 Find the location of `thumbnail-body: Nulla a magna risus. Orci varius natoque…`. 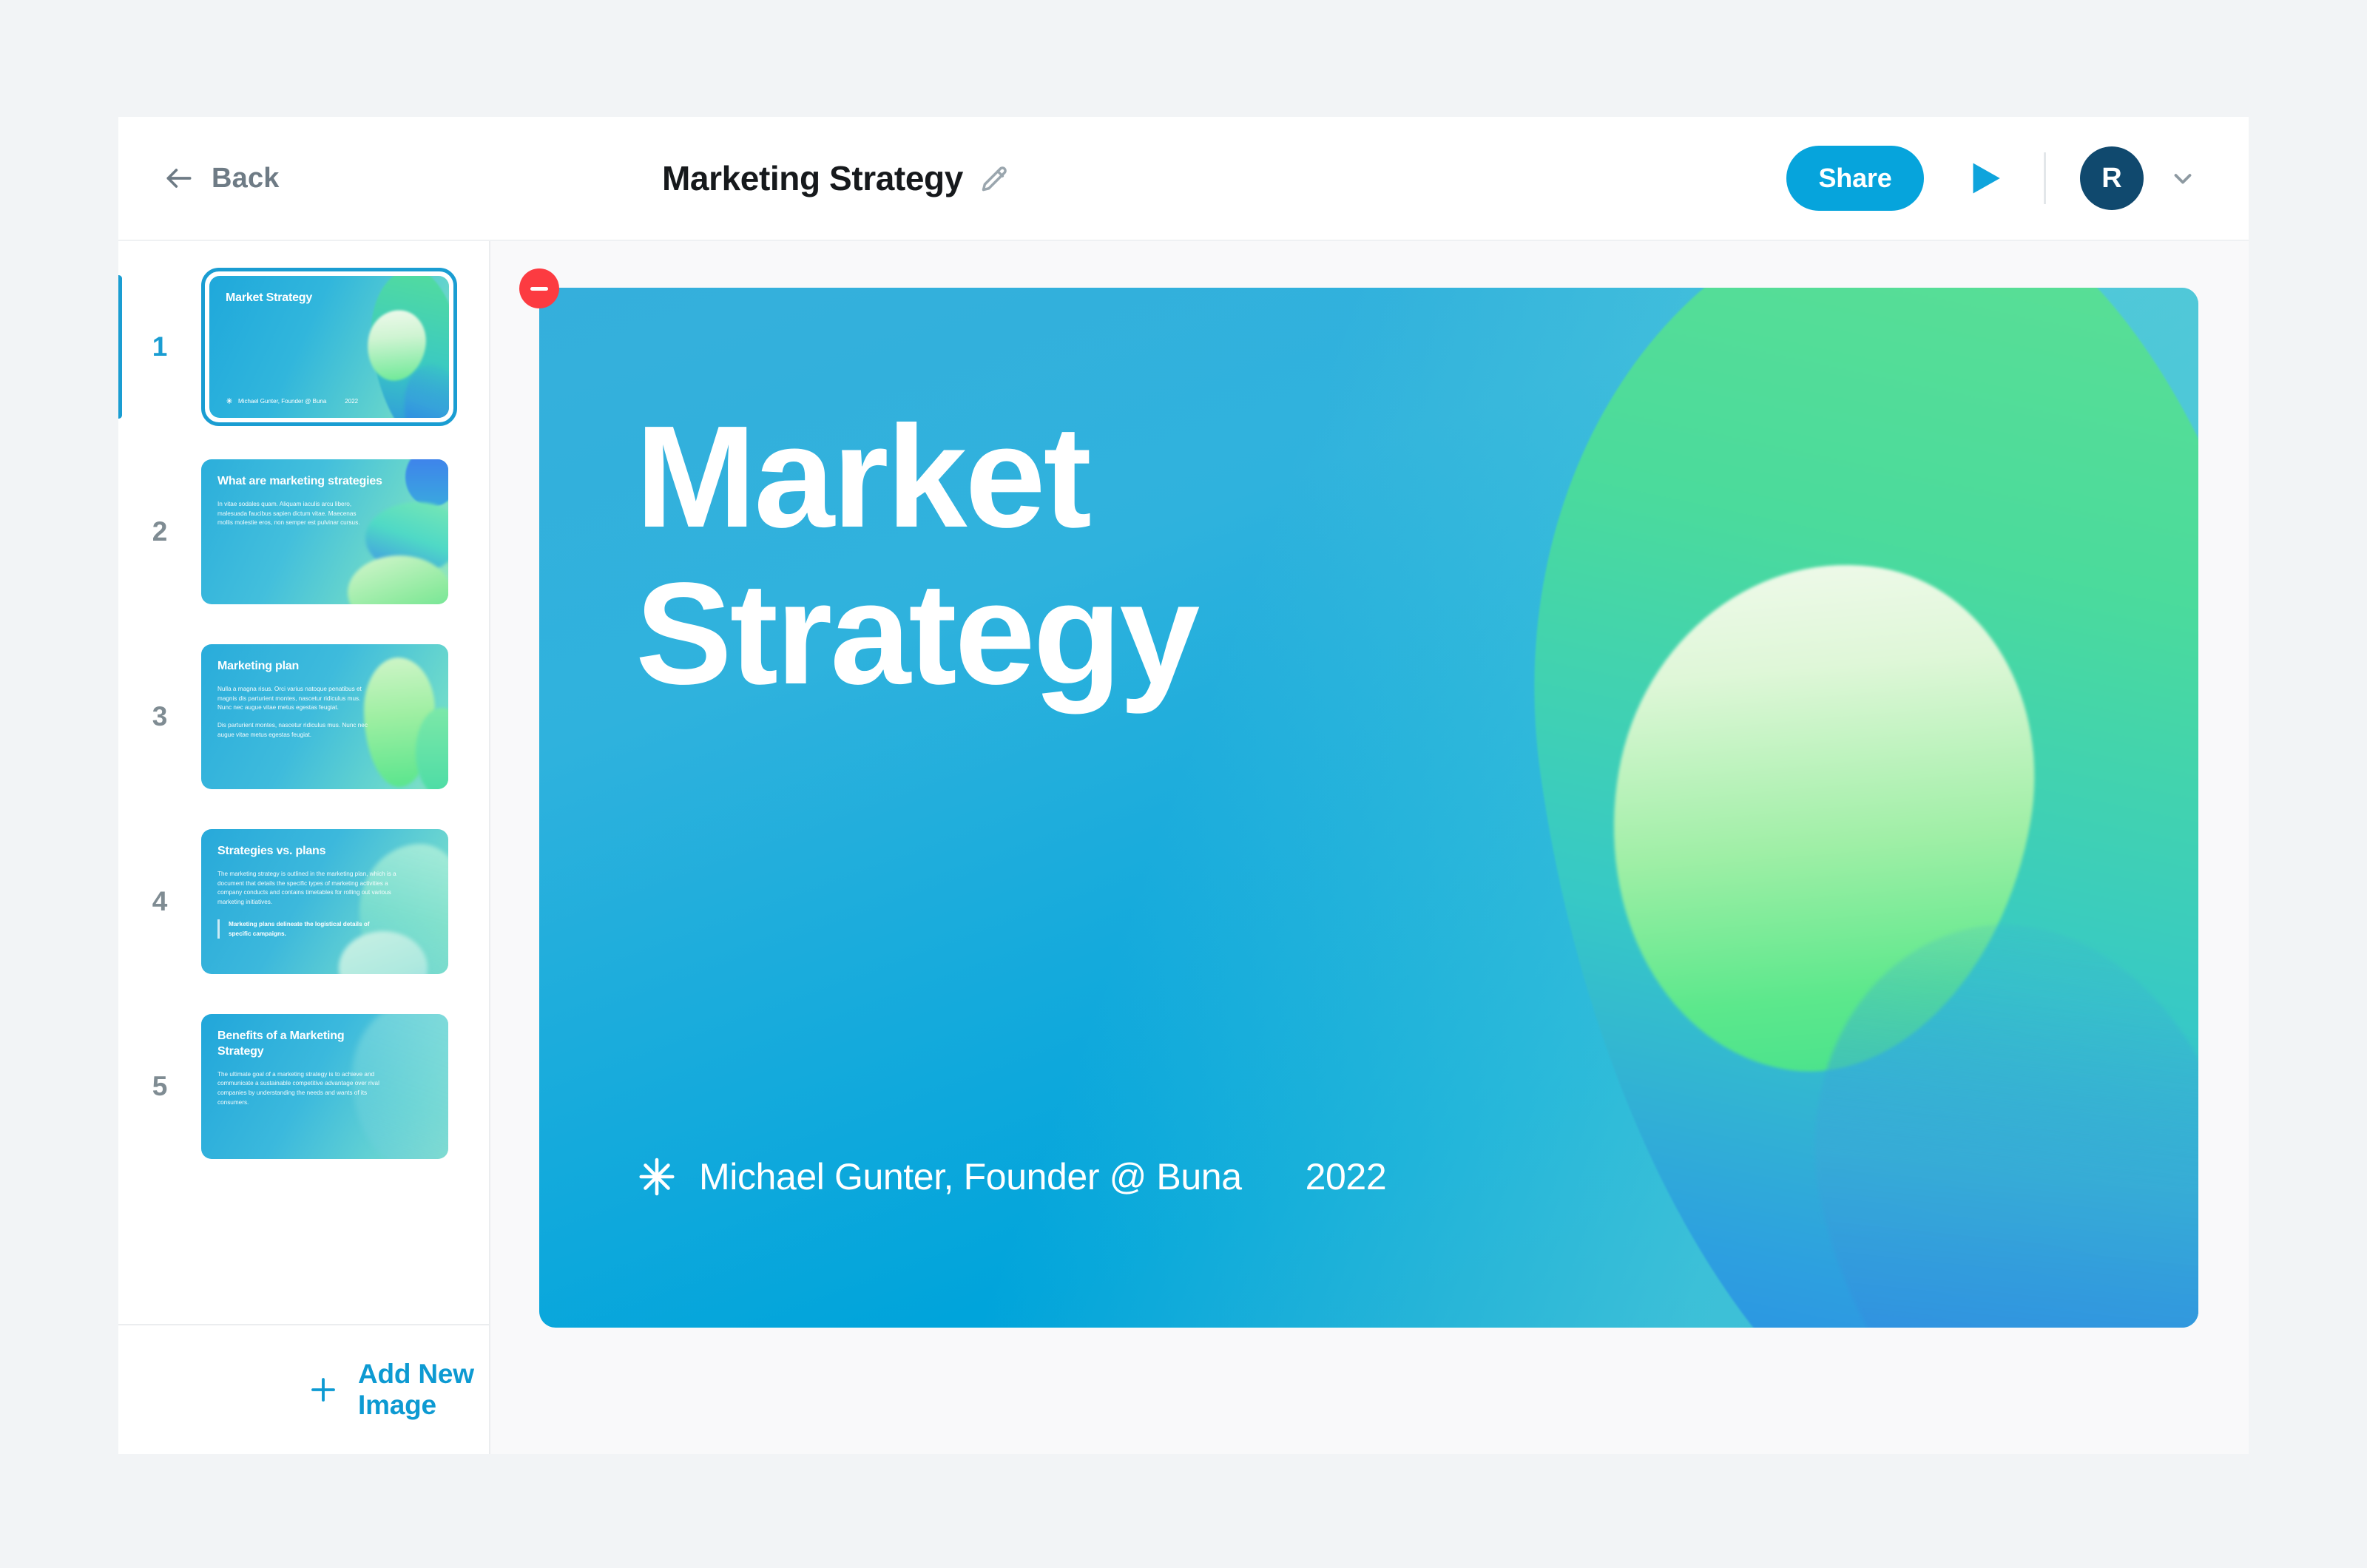

thumbnail-body: Nulla a magna risus. Orci varius natoque… is located at coordinates (290, 698).